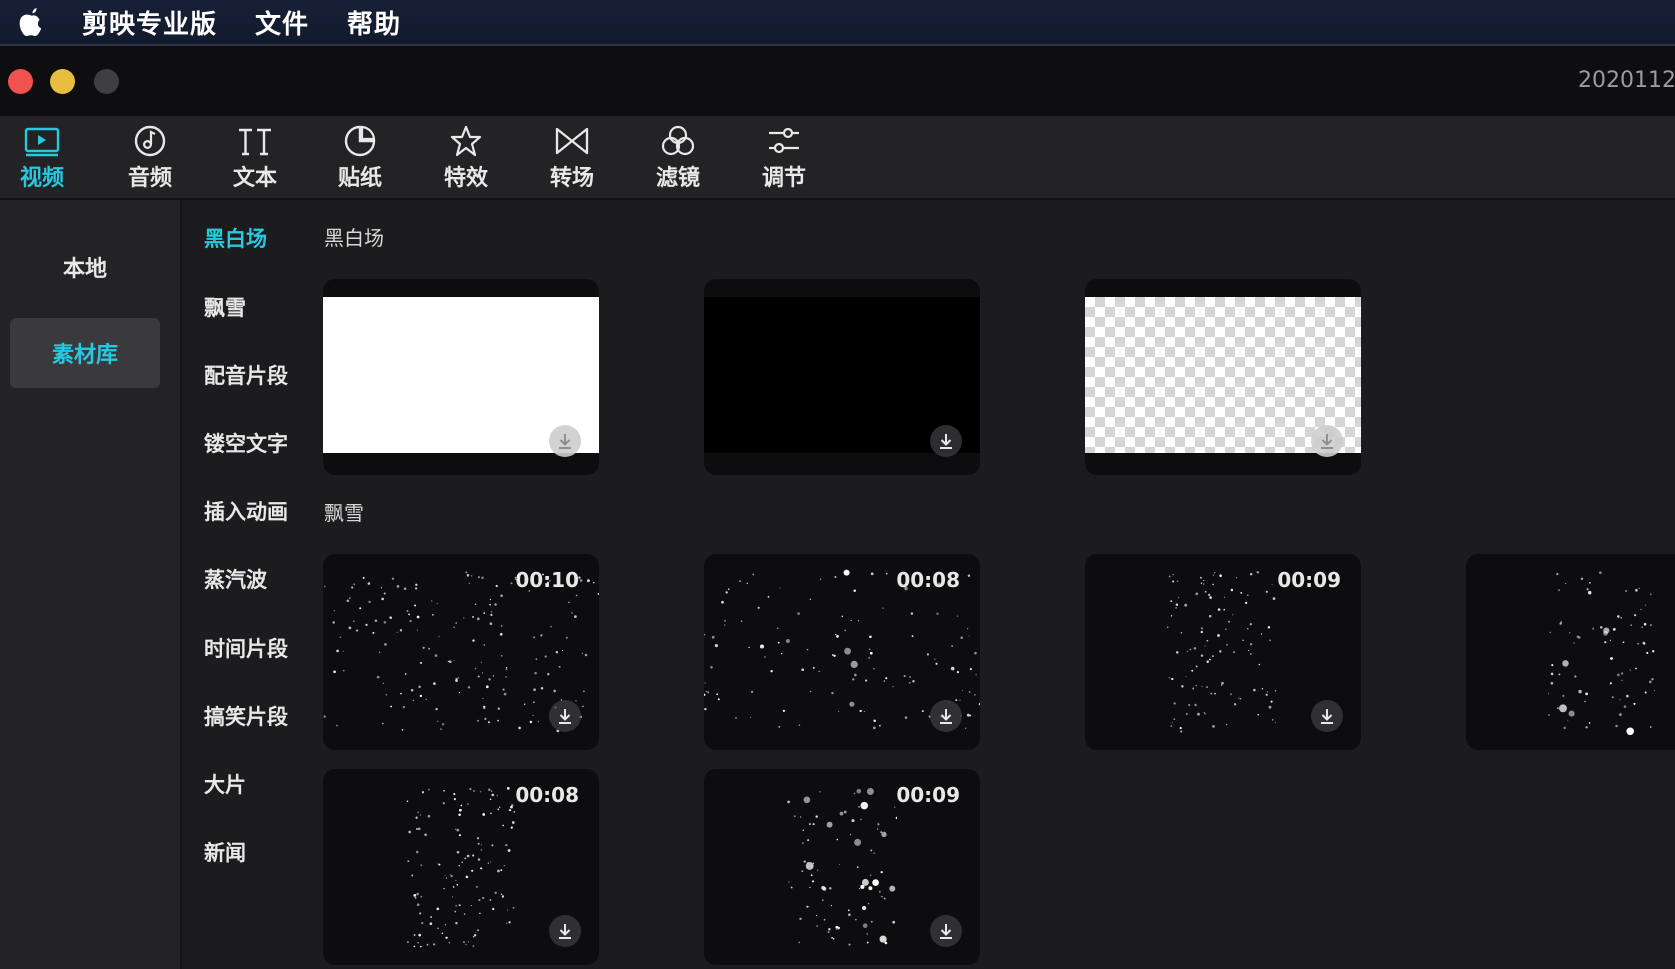 The image size is (1675, 969). Describe the element at coordinates (255, 160) in the screenshot. I see `tab-text: 文本` at that location.